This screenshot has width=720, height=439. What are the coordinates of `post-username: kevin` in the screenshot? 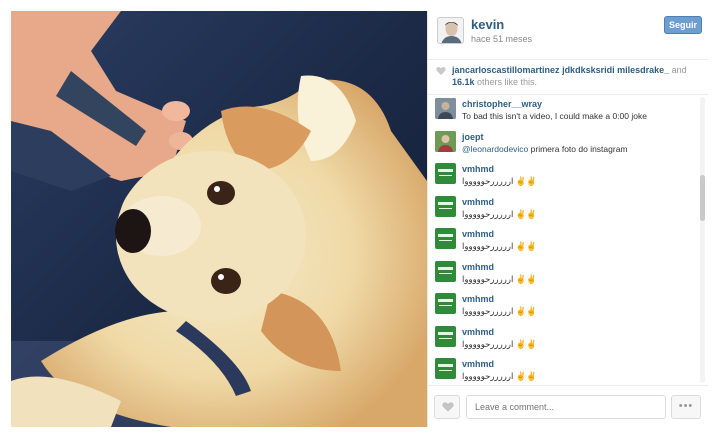 It's located at (487, 24).